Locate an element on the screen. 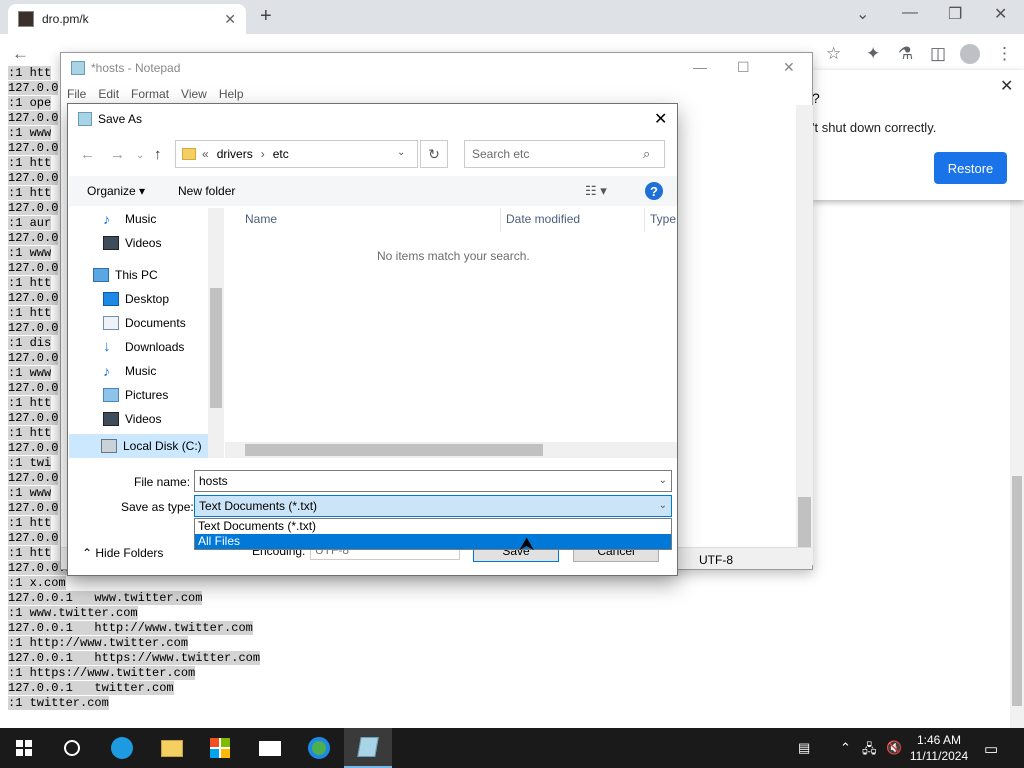 The height and width of the screenshot is (768, 1024). restore-window-icon: ❐ is located at coordinates (955, 14).